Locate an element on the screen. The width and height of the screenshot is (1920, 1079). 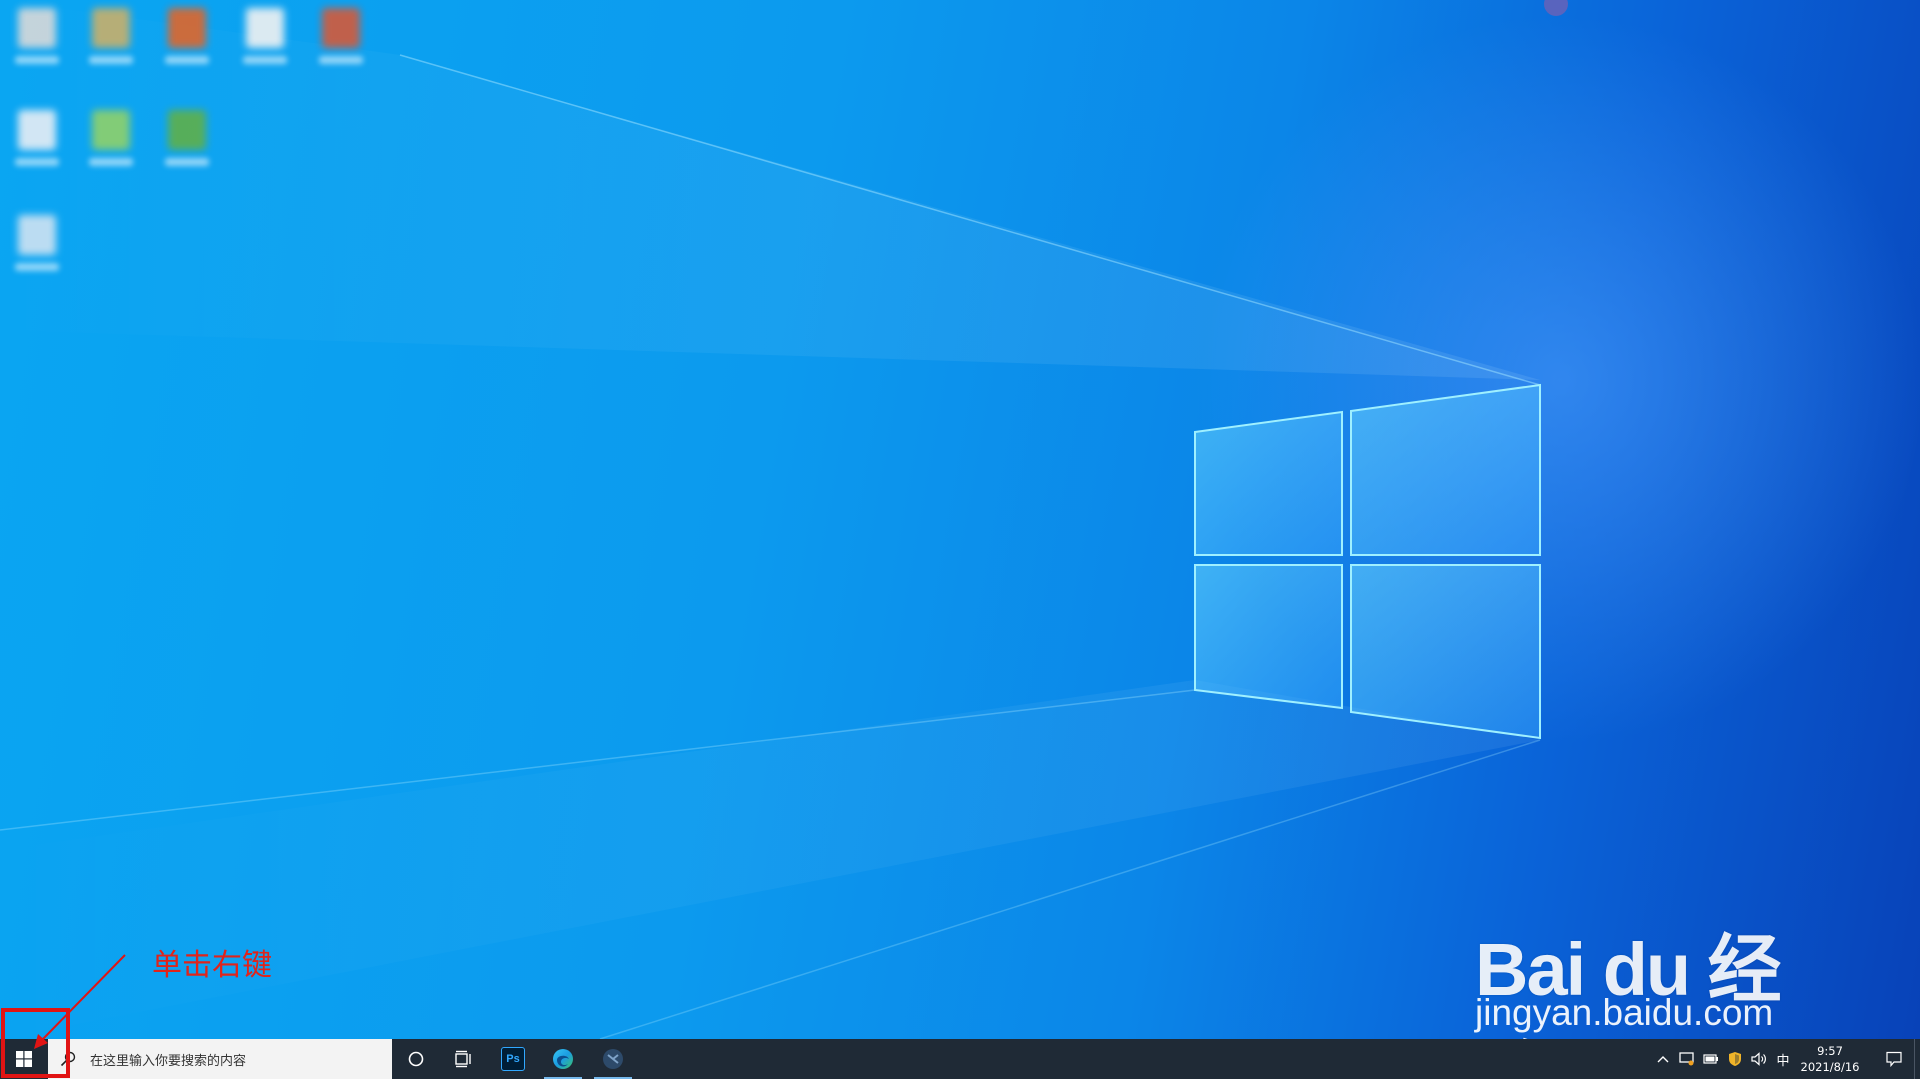
network-tray-button is located at coordinates (1687, 1059).